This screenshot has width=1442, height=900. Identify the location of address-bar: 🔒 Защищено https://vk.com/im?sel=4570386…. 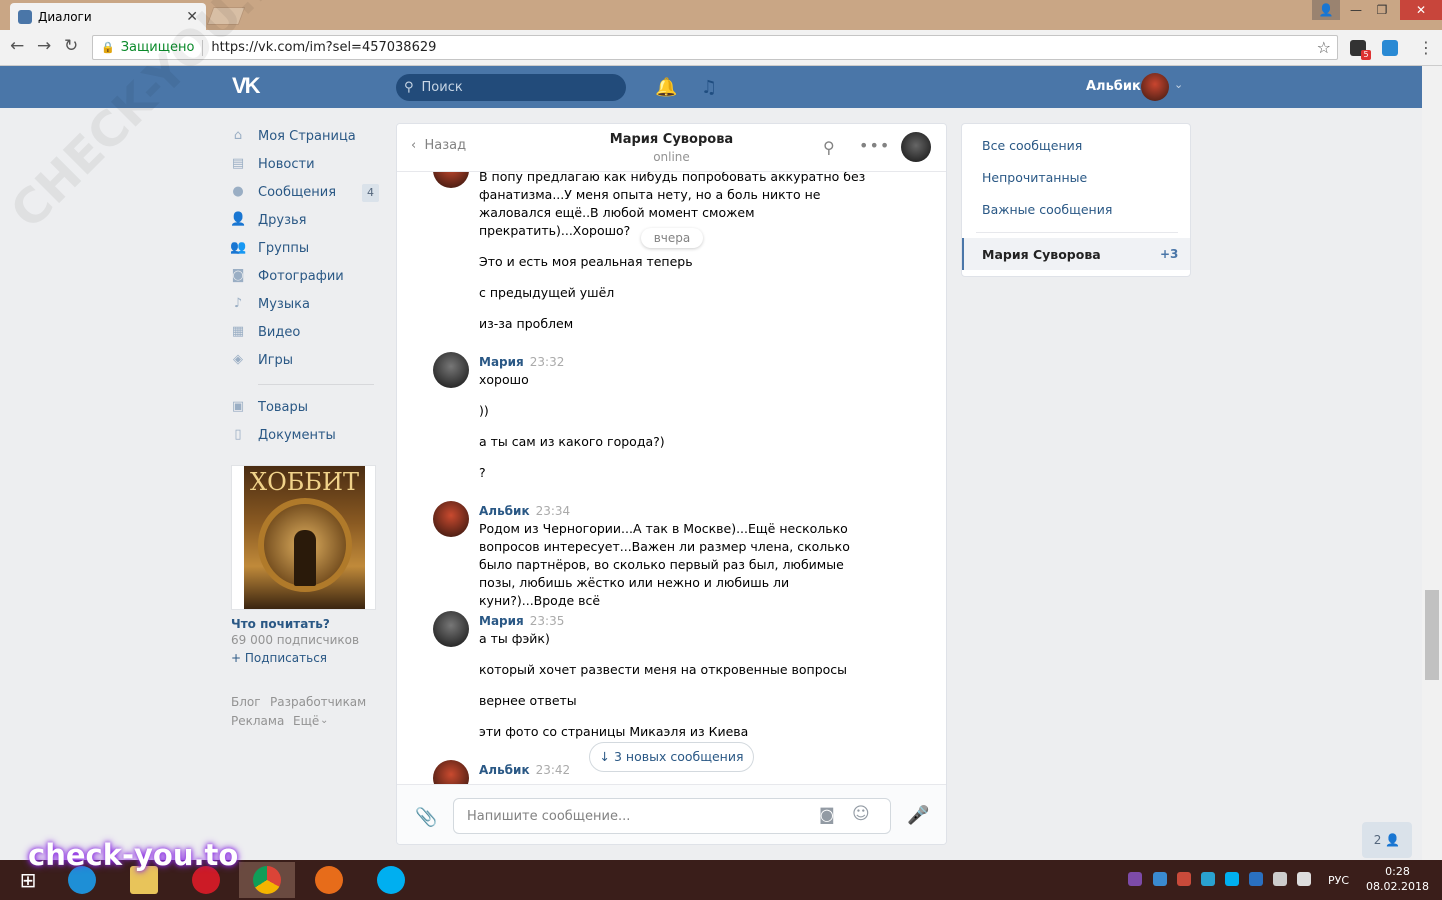
(715, 47).